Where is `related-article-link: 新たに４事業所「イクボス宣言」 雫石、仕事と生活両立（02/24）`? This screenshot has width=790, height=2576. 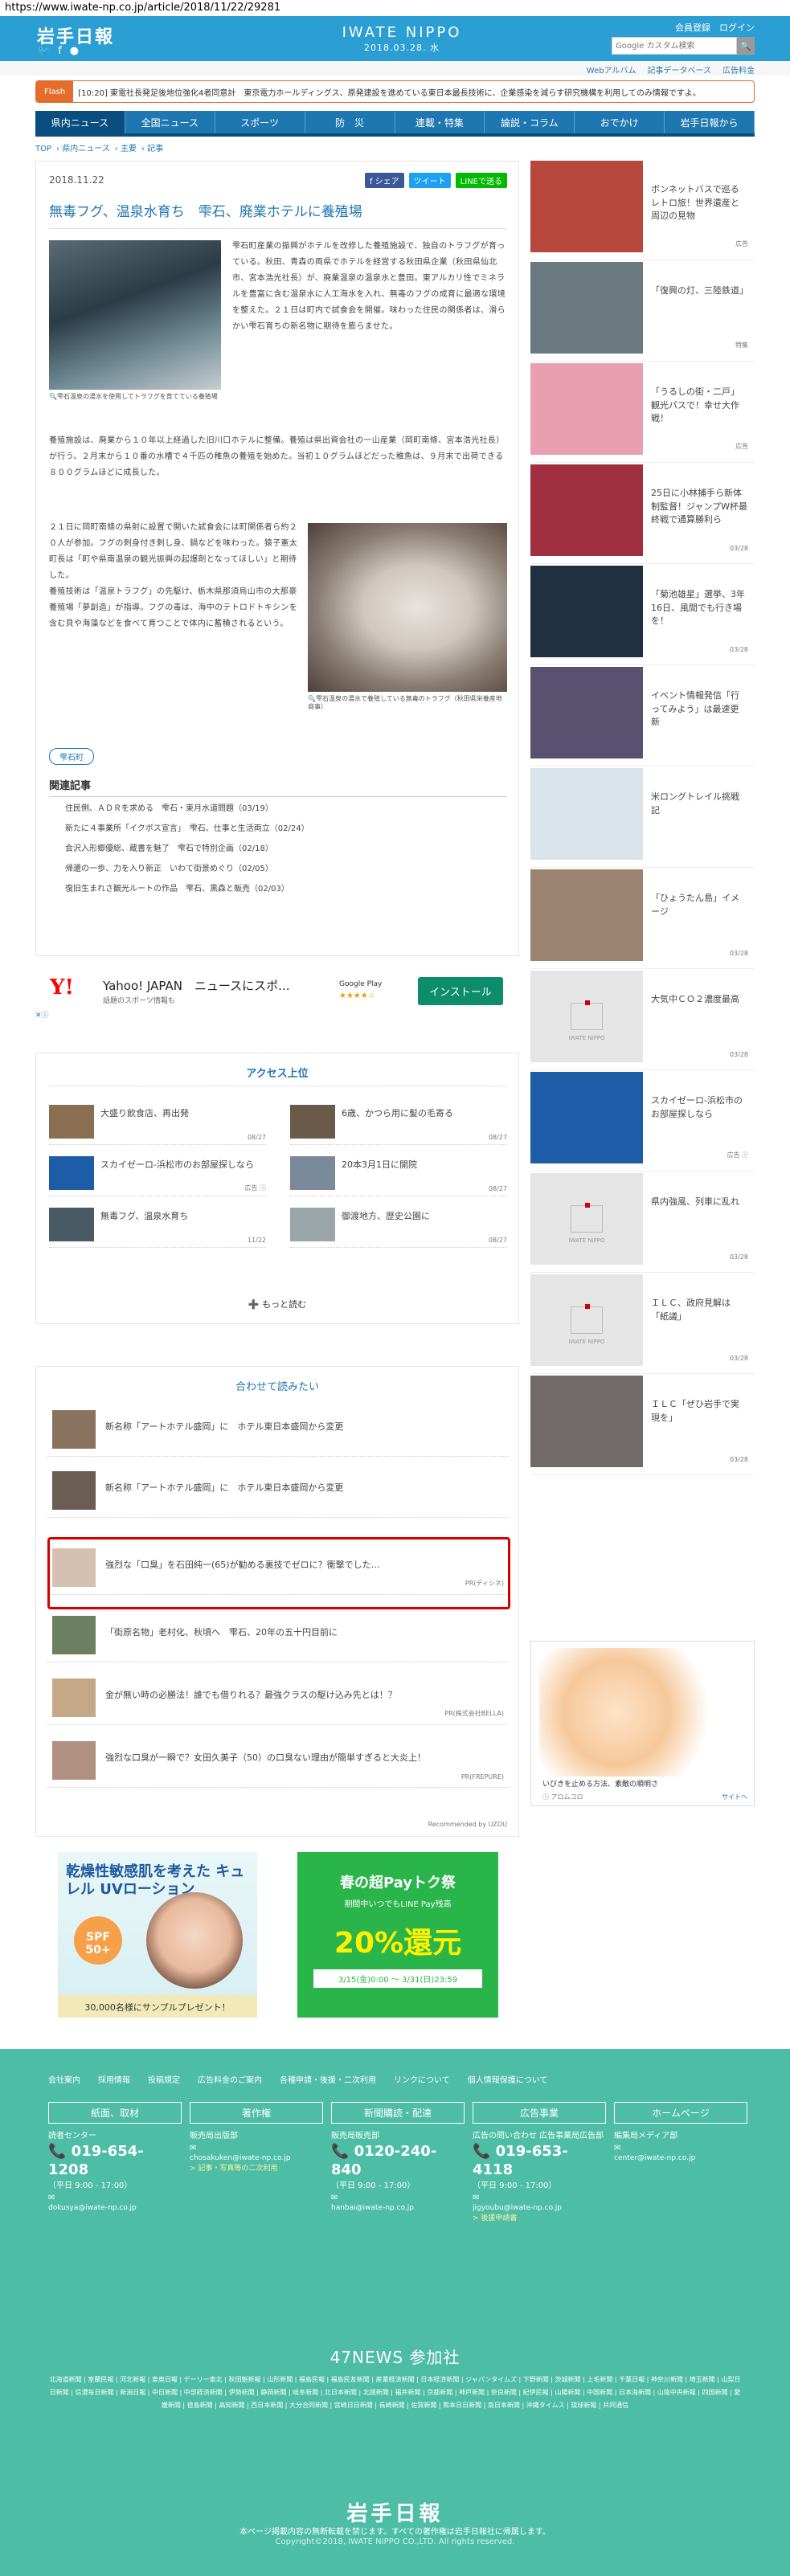 related-article-link: 新たに４事業所「イクボス宣言」 雫石、仕事と生活両立（02/24） is located at coordinates (278, 827).